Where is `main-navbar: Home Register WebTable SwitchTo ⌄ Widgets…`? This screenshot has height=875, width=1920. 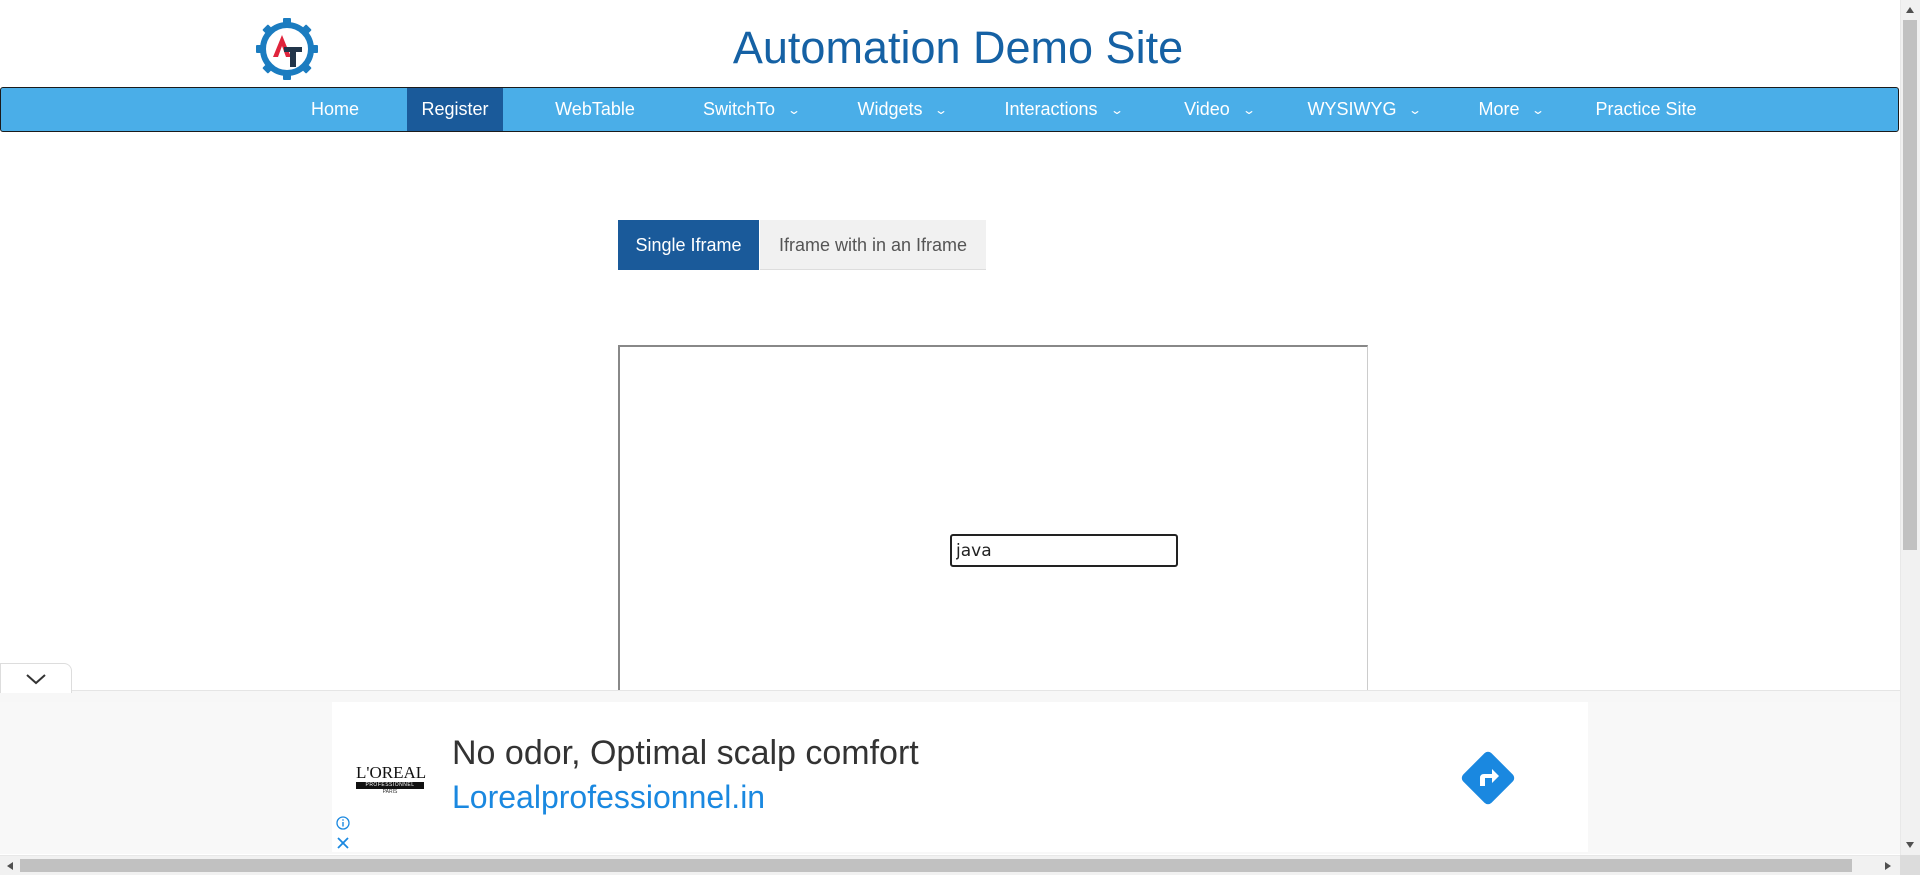
main-navbar: Home Register WebTable SwitchTo ⌄ Widgets… is located at coordinates (949, 109).